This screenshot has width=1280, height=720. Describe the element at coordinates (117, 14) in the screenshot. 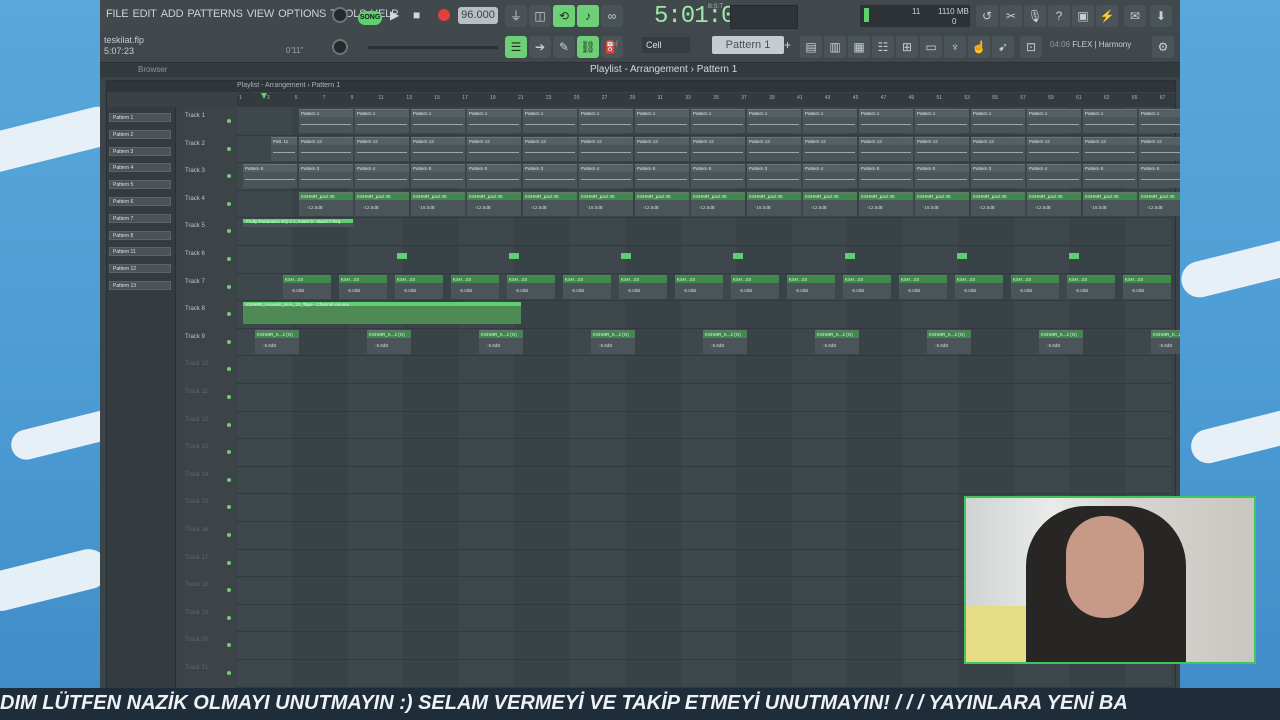

I see `menu-file: FILE` at that location.